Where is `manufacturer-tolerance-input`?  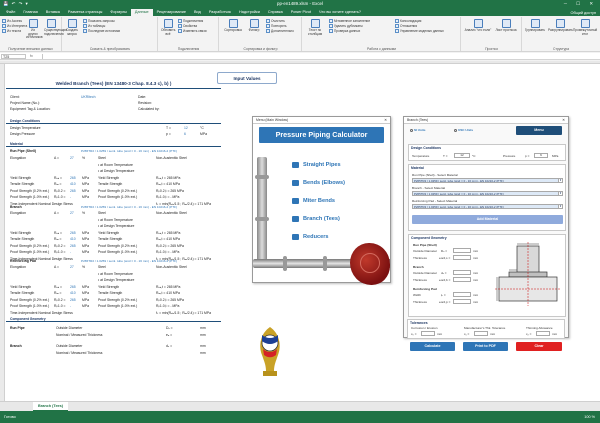
manufacturer-tolerance-input is located at coordinates (481, 333).